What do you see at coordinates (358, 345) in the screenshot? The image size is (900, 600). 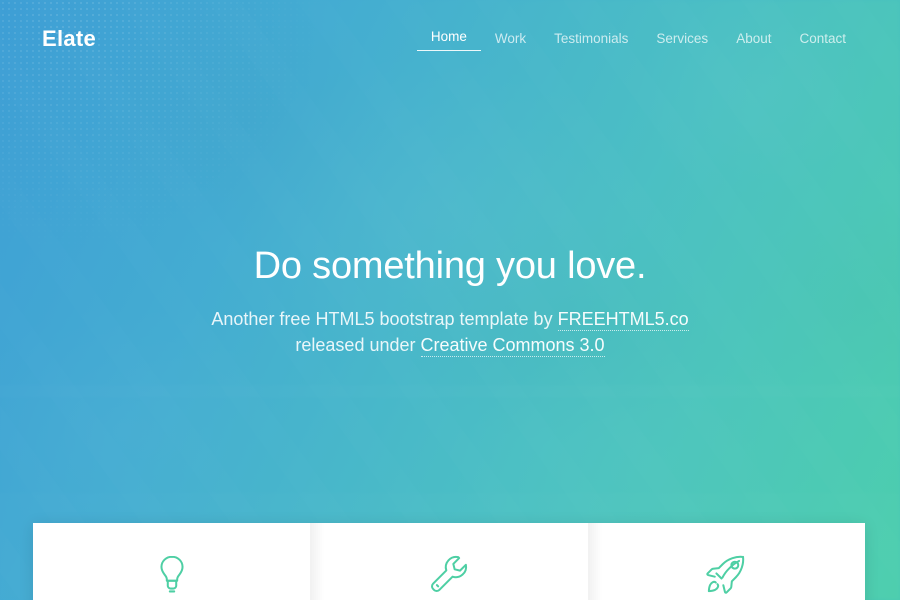 I see `hero-subtitle-text-2: released under` at bounding box center [358, 345].